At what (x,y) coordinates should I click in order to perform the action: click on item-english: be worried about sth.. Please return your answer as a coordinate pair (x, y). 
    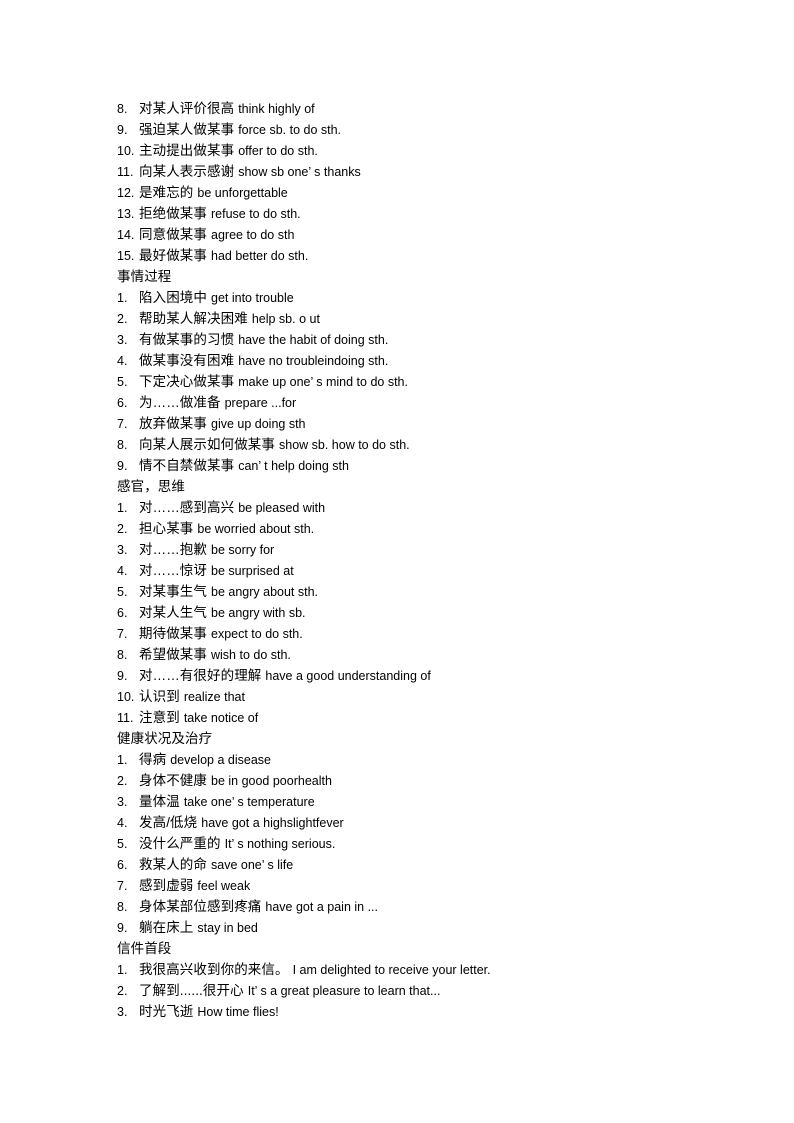
    Looking at the image, I should click on (256, 529).